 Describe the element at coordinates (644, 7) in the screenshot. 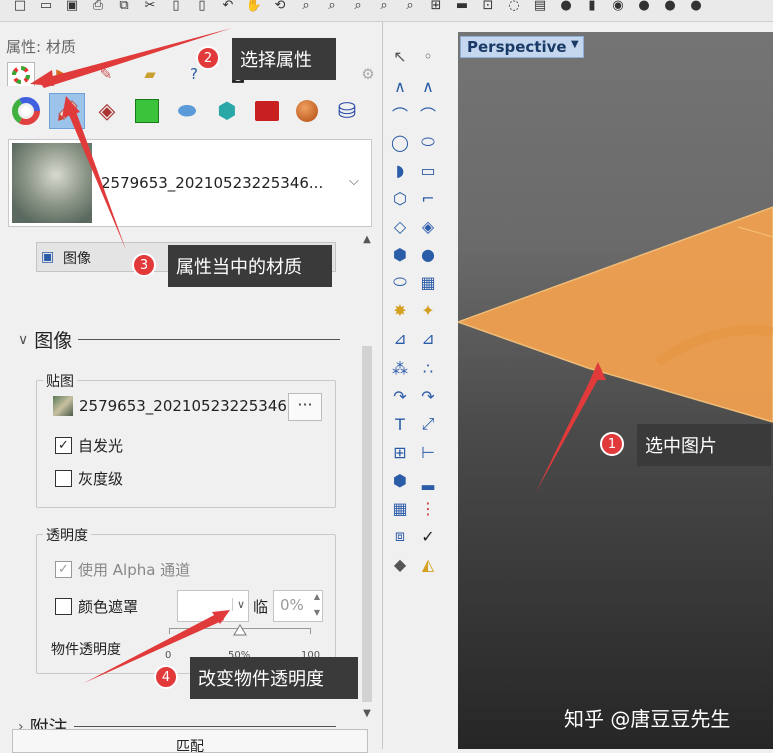

I see `material-ball-icon: ●` at that location.